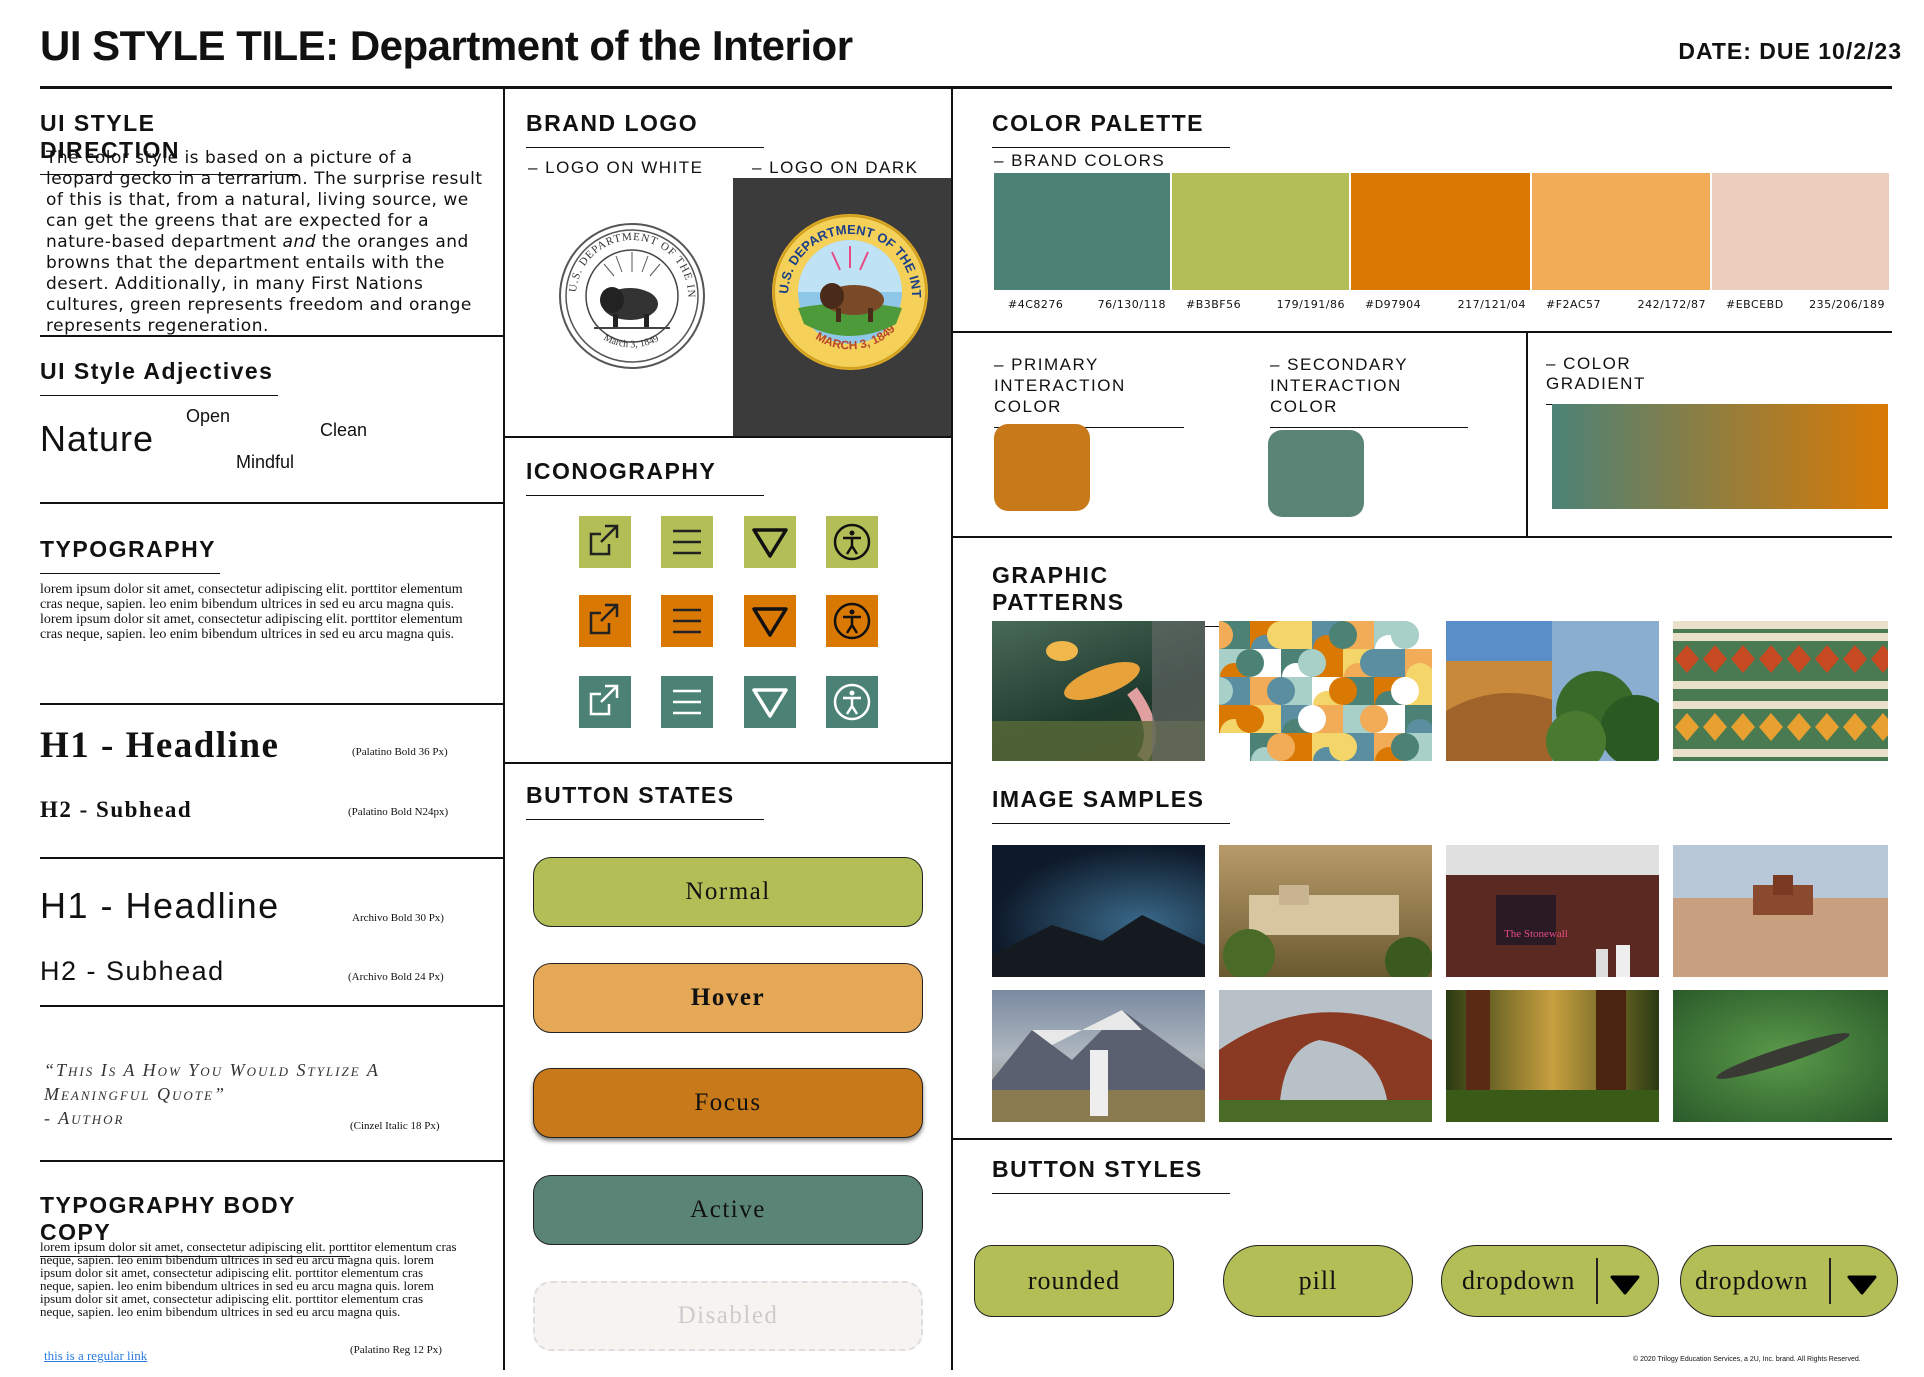 The height and width of the screenshot is (1377, 1924). Describe the element at coordinates (728, 1103) in the screenshot. I see `focus-button: Focus` at that location.